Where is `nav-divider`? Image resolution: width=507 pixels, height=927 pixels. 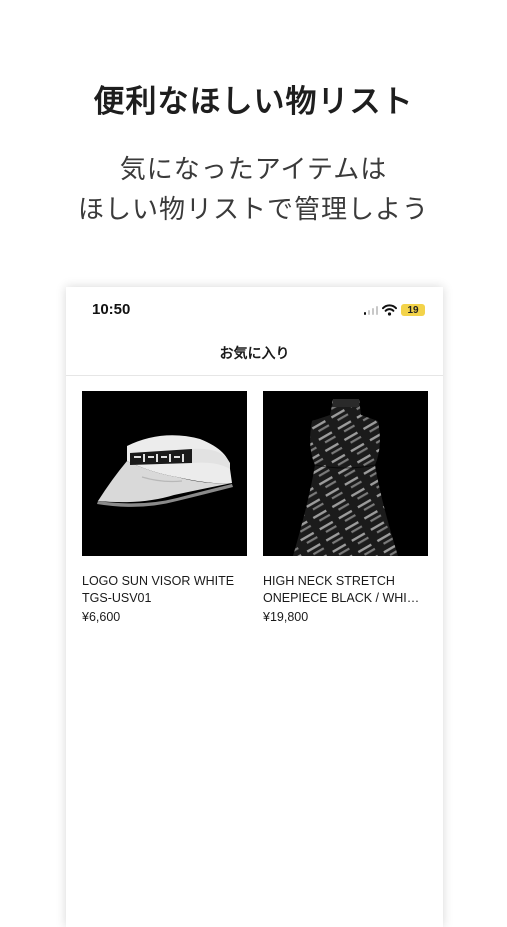
nav-divider is located at coordinates (254, 375).